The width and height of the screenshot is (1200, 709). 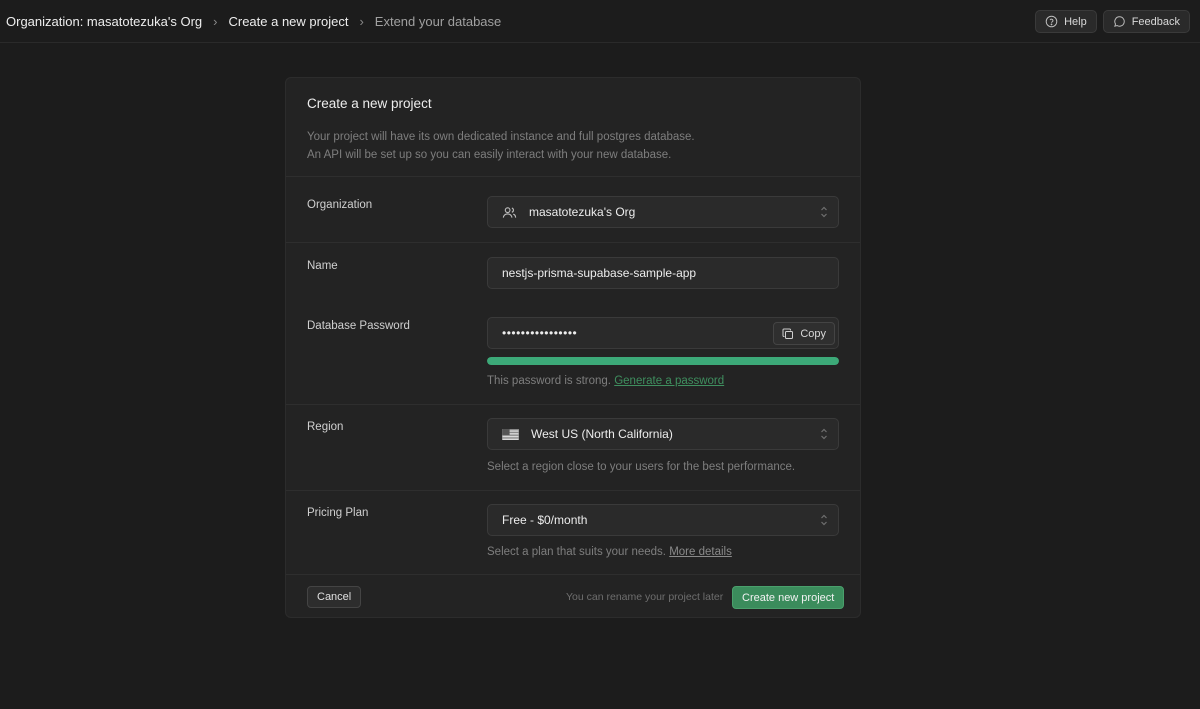 What do you see at coordinates (602, 434) in the screenshot?
I see `region-value: West US (North California)` at bounding box center [602, 434].